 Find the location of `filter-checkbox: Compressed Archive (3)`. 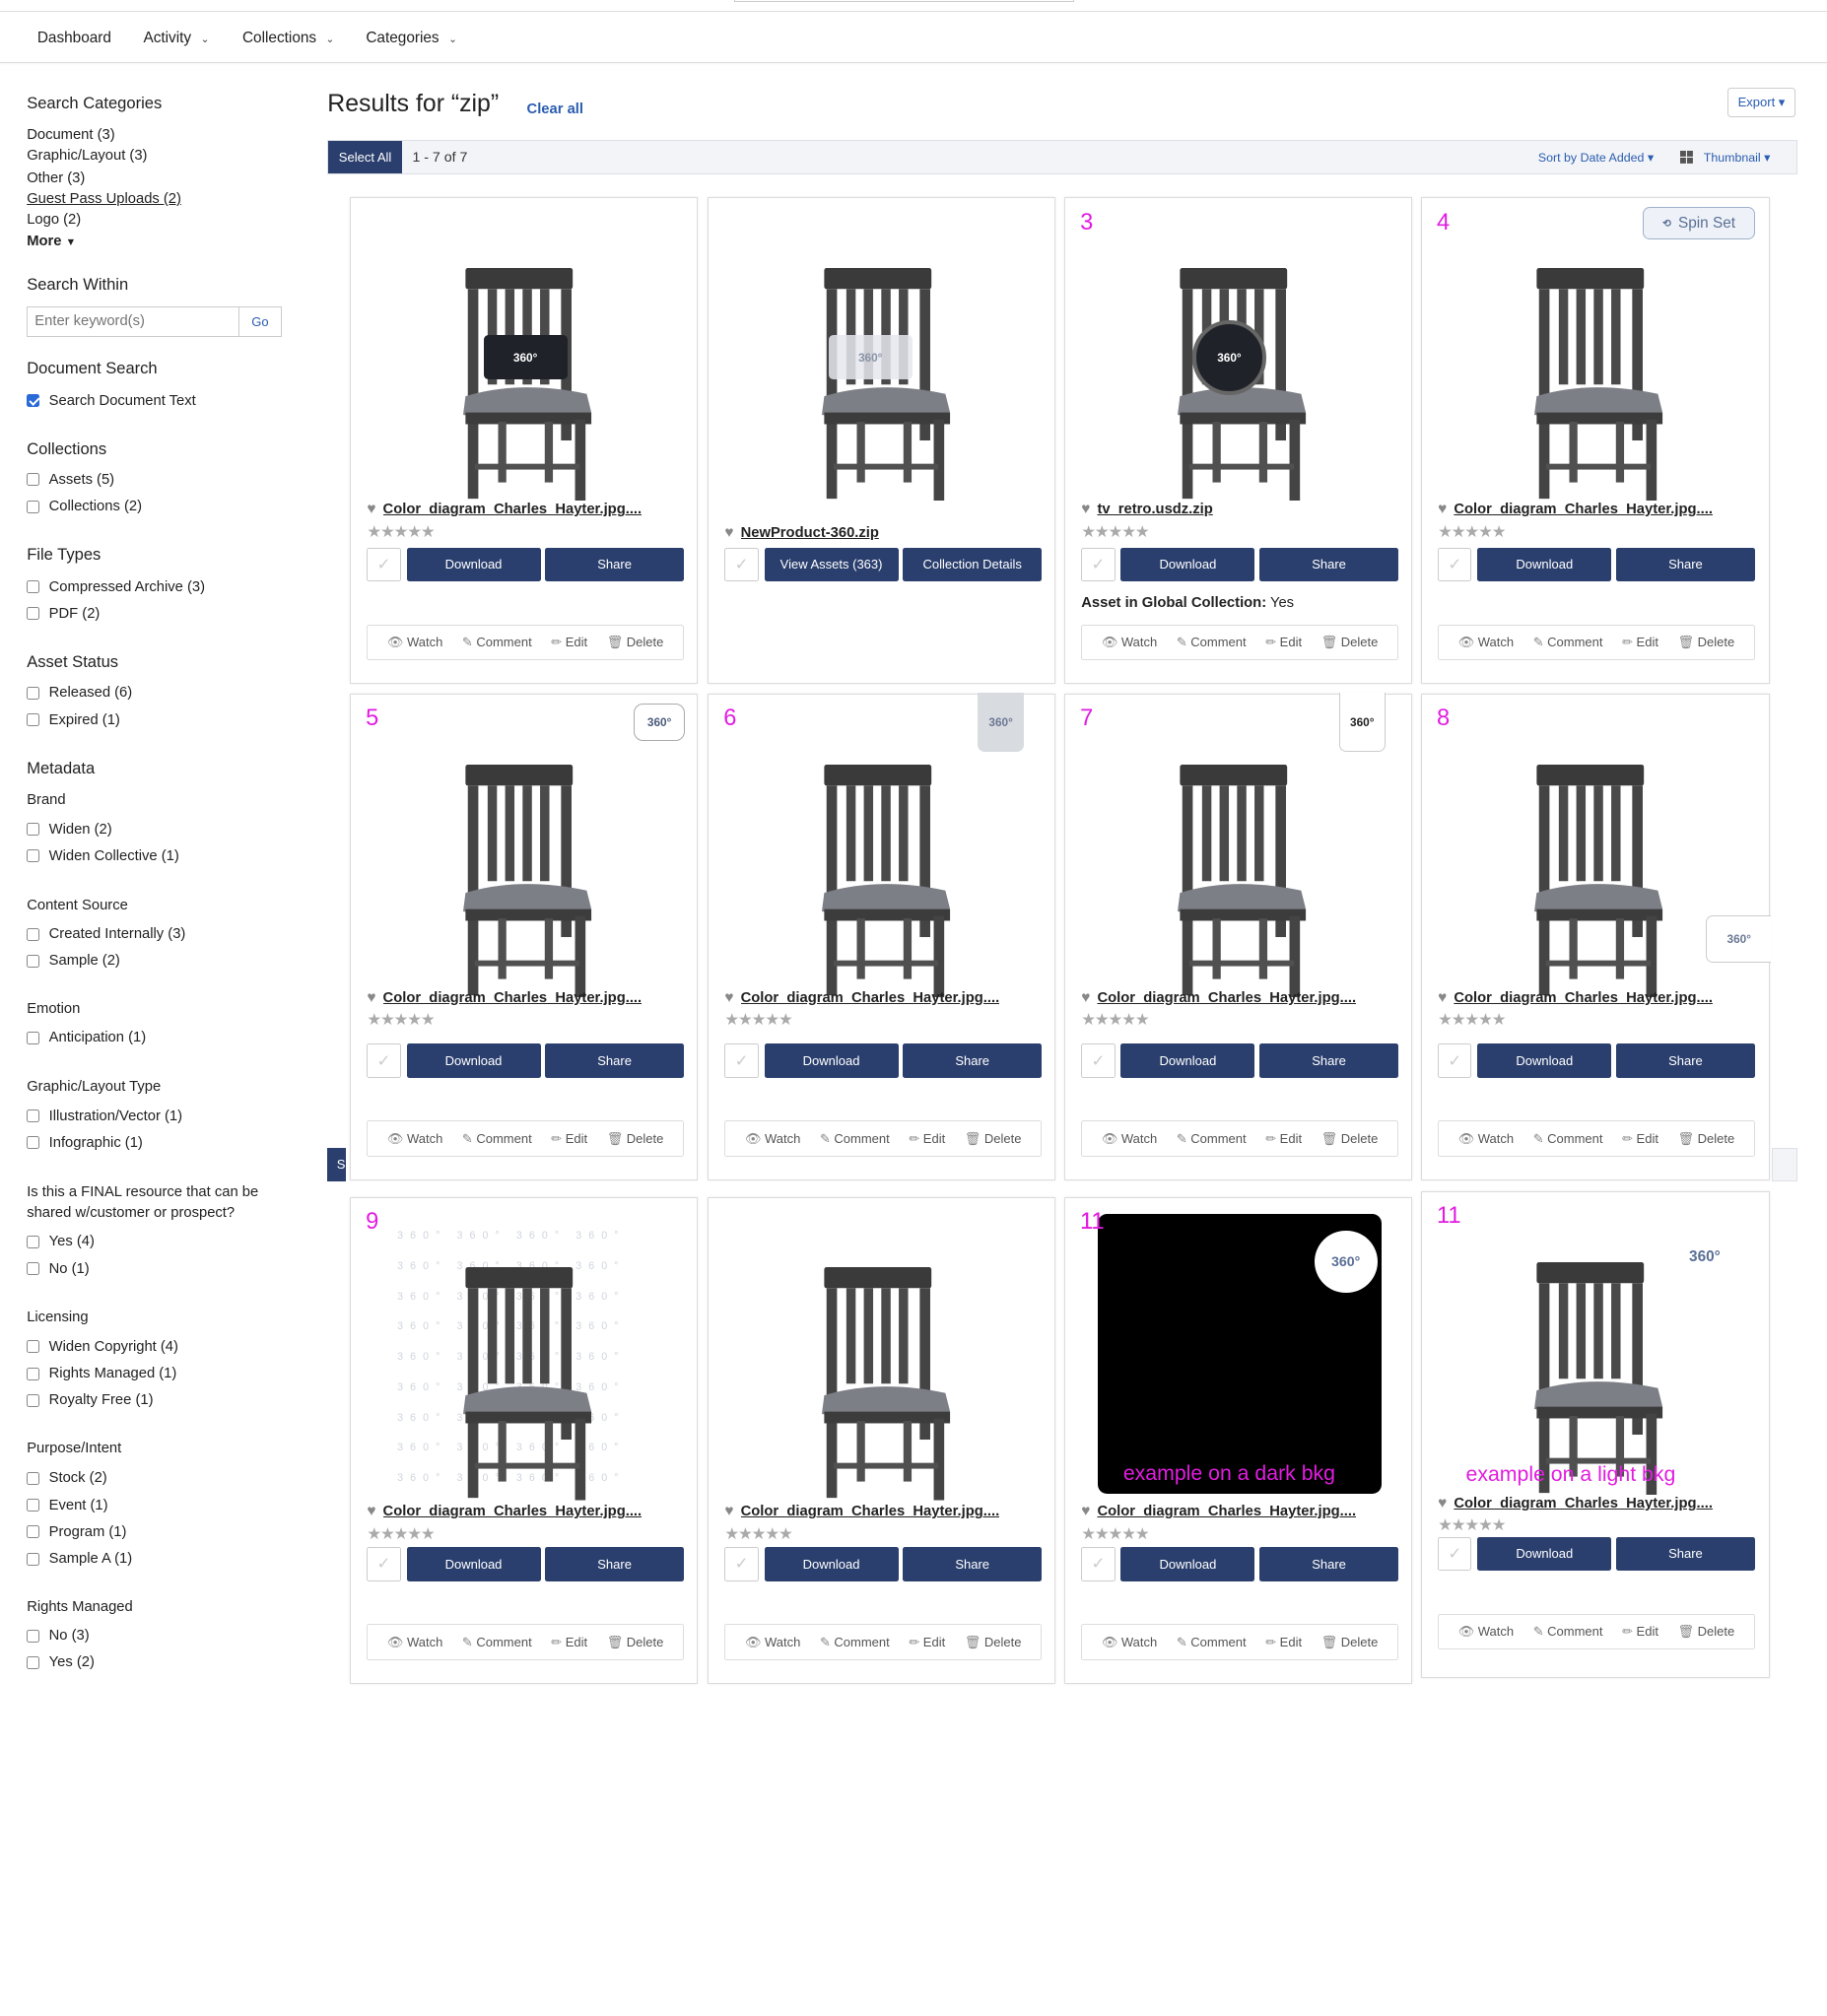

filter-checkbox: Compressed Archive (3) is located at coordinates (116, 587).